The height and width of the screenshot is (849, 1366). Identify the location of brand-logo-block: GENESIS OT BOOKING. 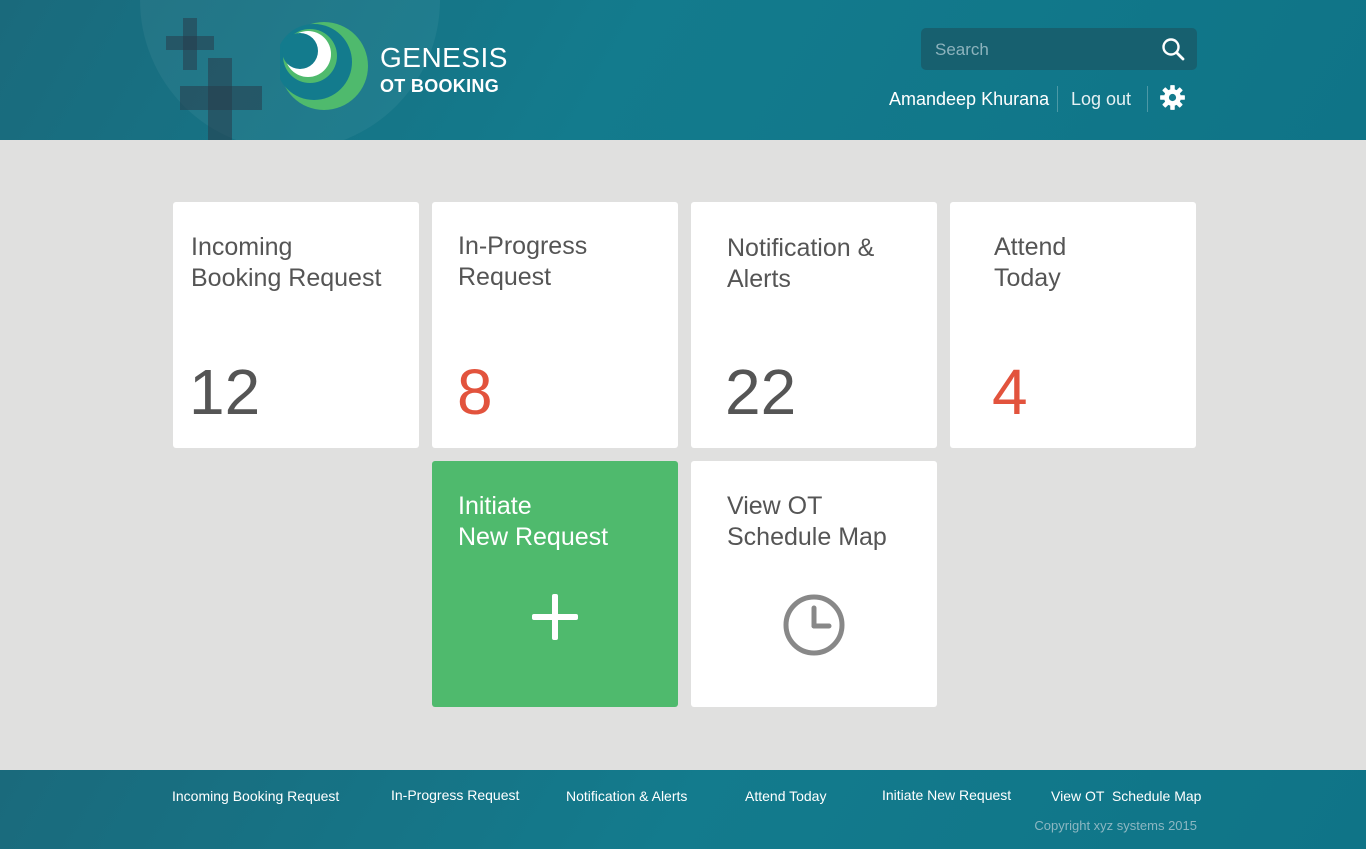
(400, 67).